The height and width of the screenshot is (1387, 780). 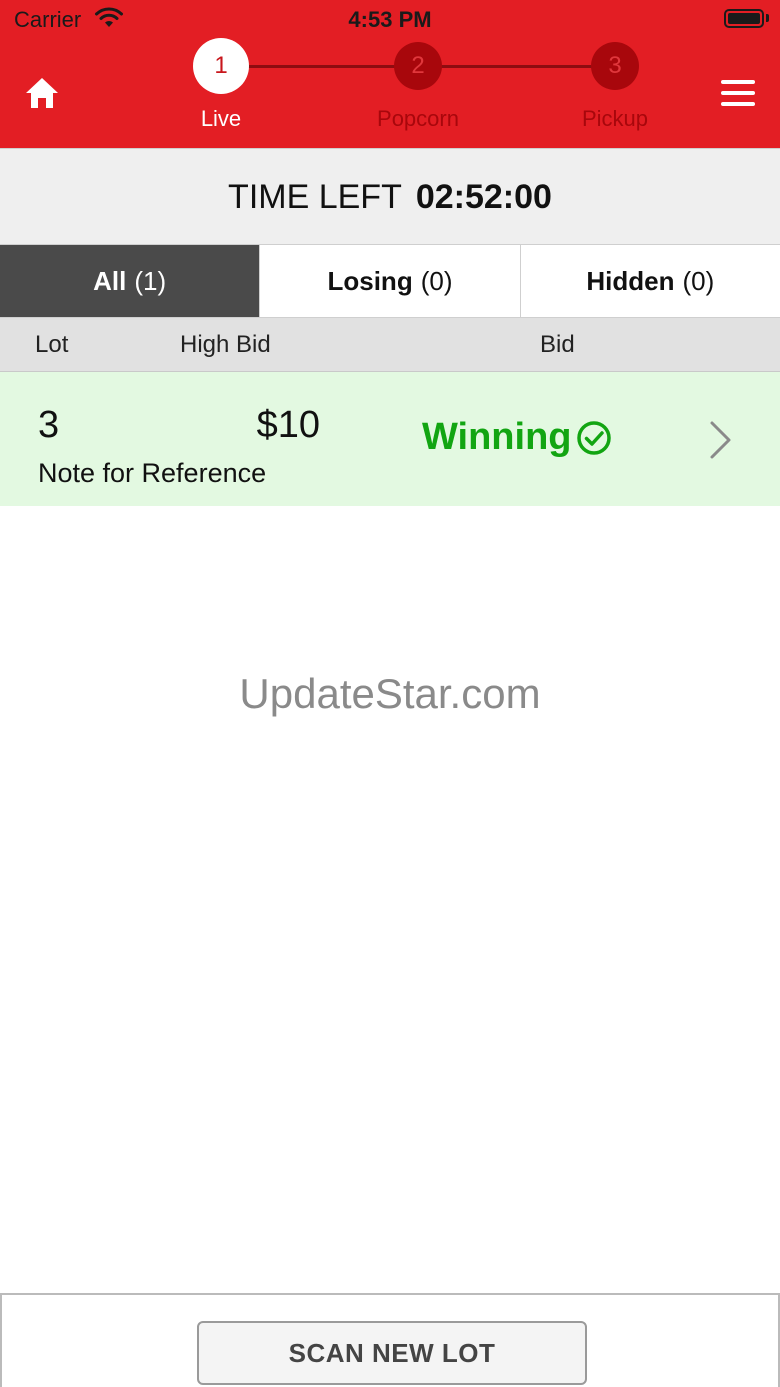 I want to click on tab-all-count: (1), so click(x=150, y=280).